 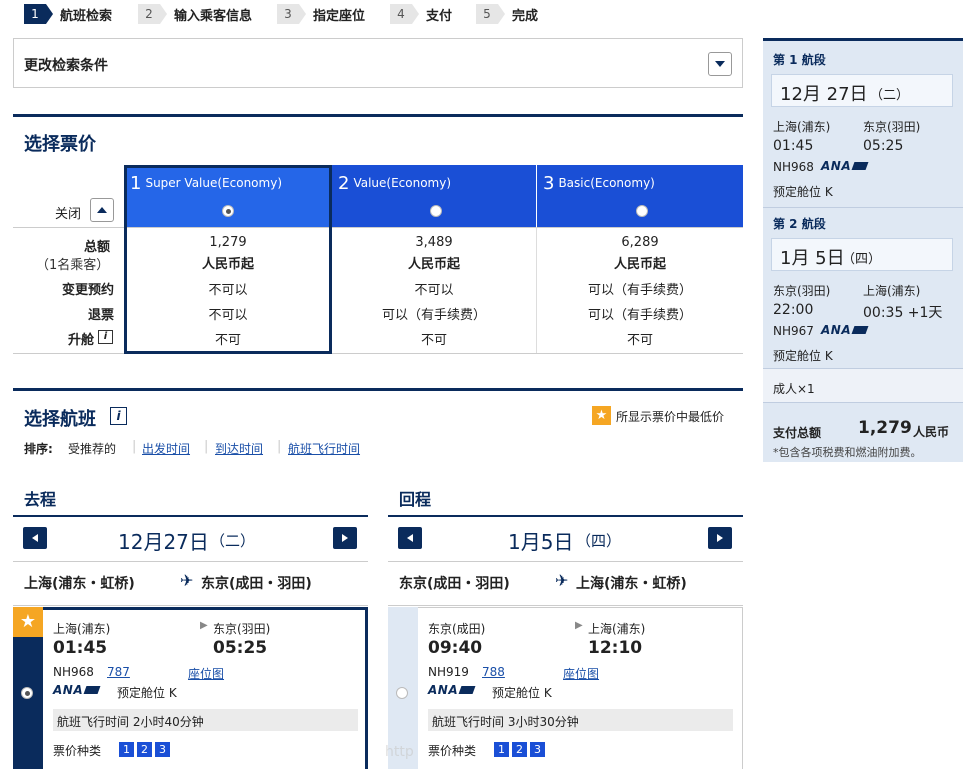 What do you see at coordinates (152, 14) in the screenshot?
I see `step-number: 2` at bounding box center [152, 14].